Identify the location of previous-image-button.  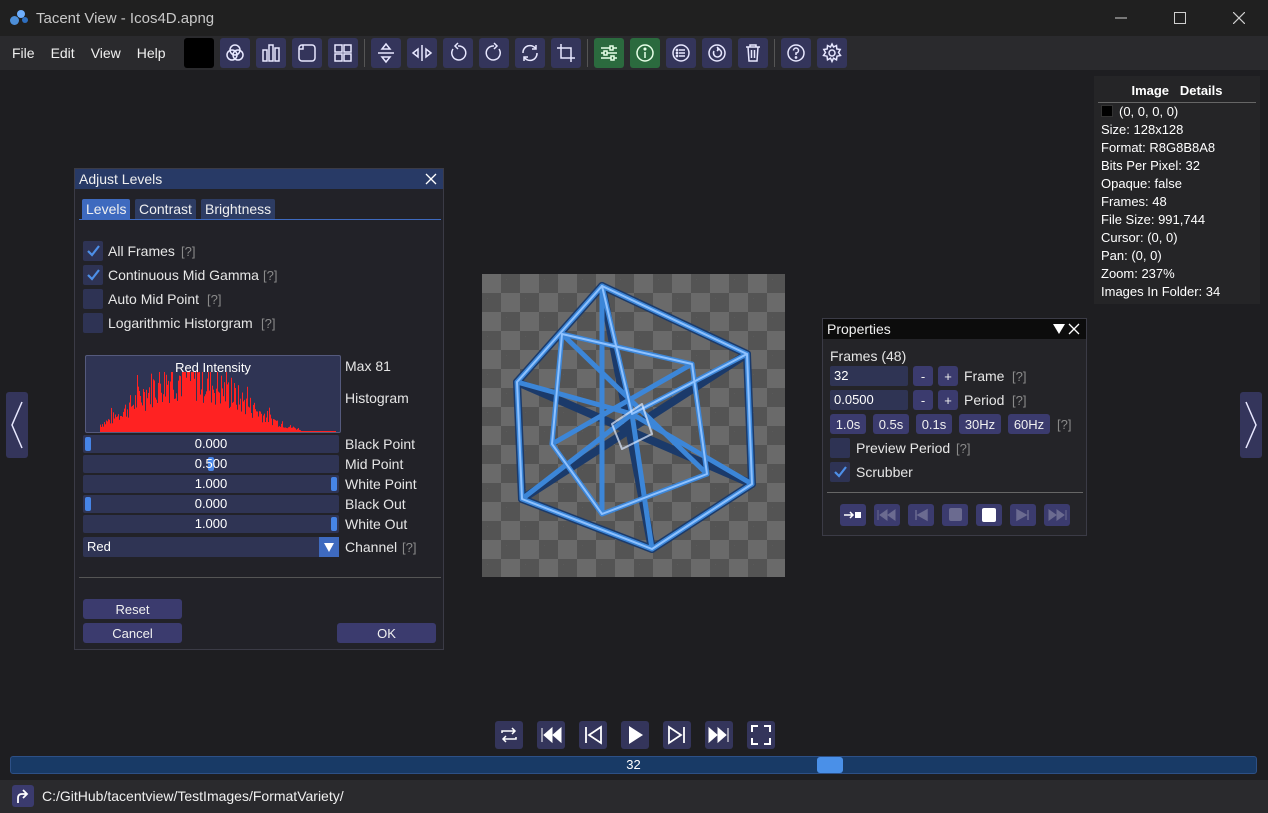
(17, 425).